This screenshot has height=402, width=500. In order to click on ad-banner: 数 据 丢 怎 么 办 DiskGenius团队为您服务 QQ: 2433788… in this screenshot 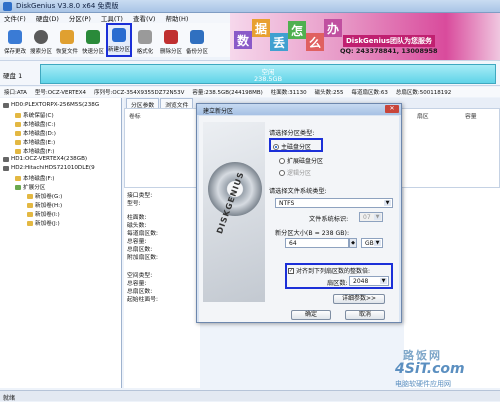, I will do `click(365, 36)`.